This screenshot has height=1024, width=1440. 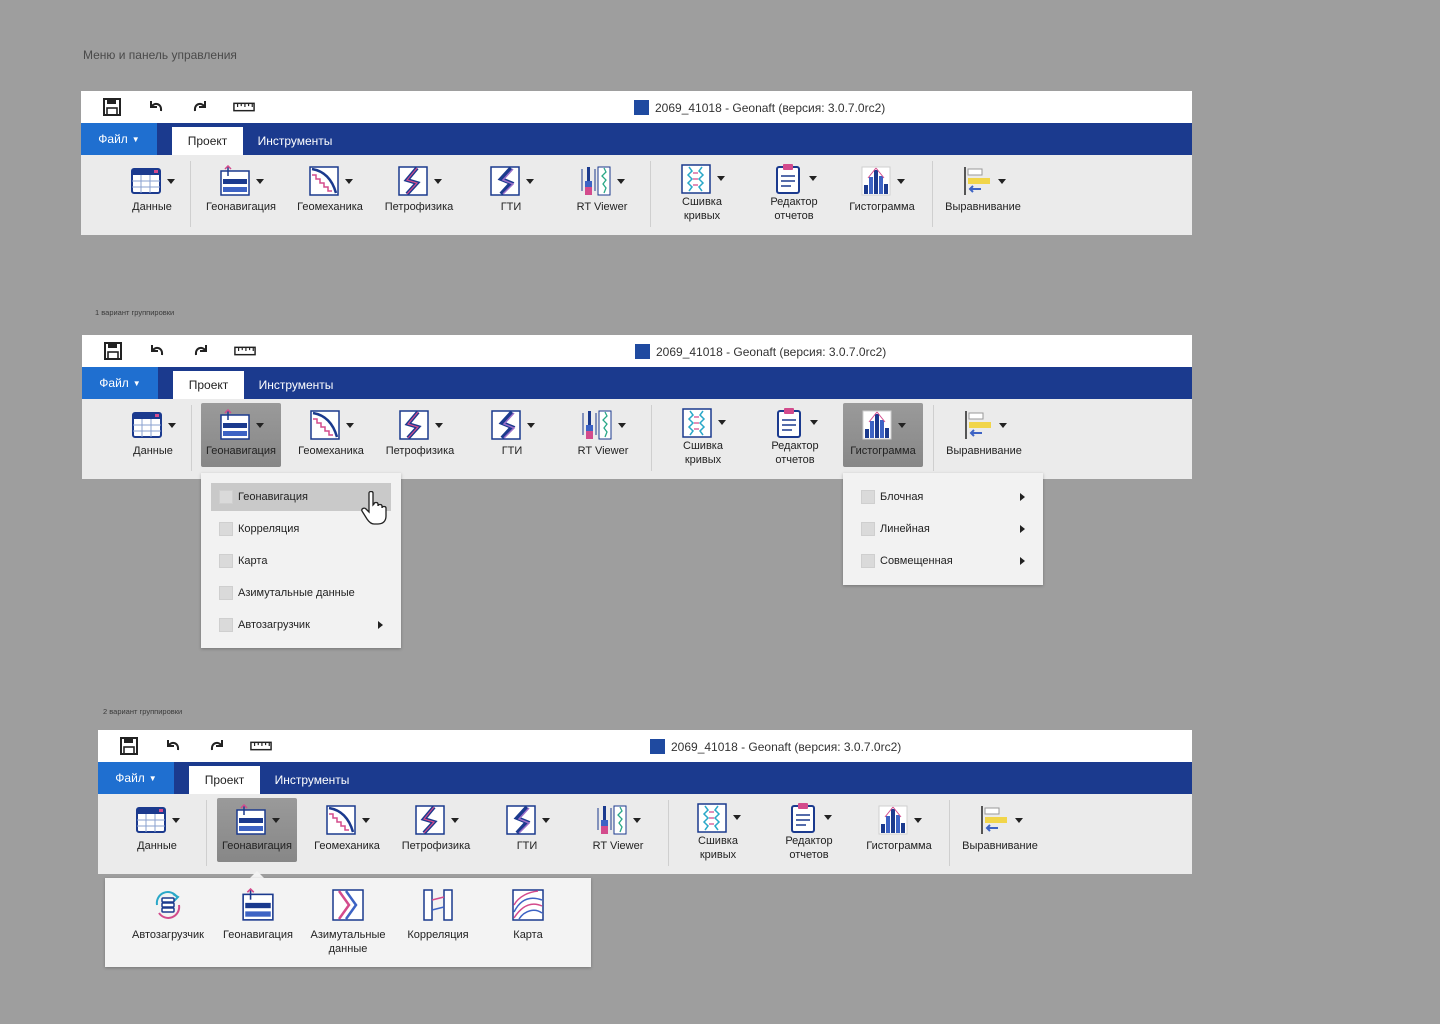 I want to click on menu-item-combined: Совмещенная, so click(x=943, y=561).